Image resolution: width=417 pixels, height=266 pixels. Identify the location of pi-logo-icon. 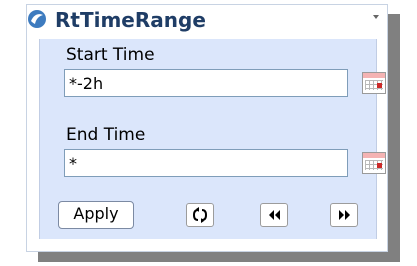
(37, 19).